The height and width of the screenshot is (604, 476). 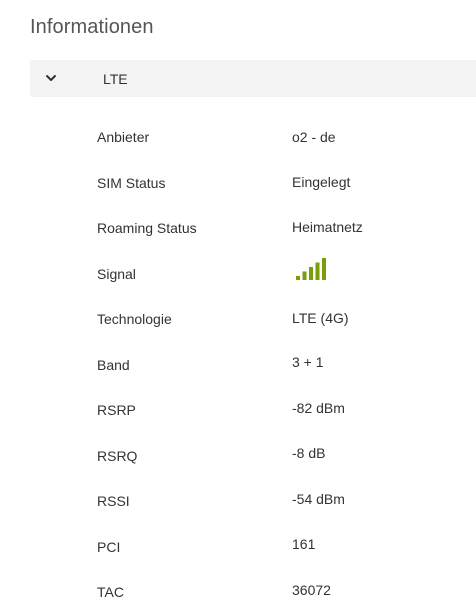 I want to click on info-value: 161, so click(x=304, y=544).